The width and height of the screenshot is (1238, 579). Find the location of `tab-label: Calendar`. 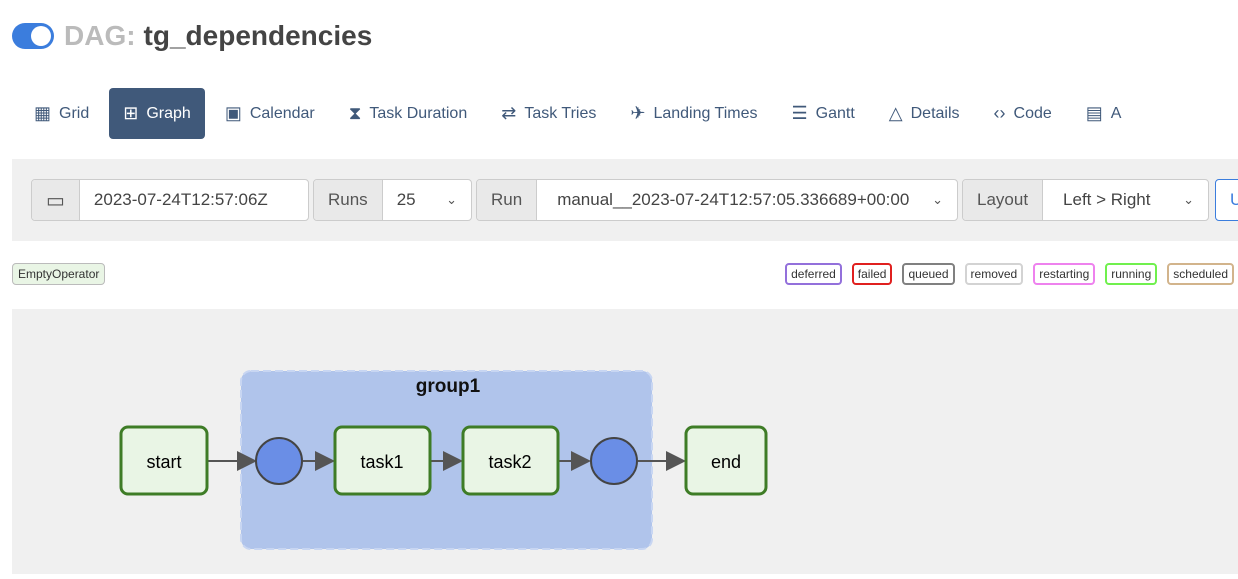

tab-label: Calendar is located at coordinates (282, 113).